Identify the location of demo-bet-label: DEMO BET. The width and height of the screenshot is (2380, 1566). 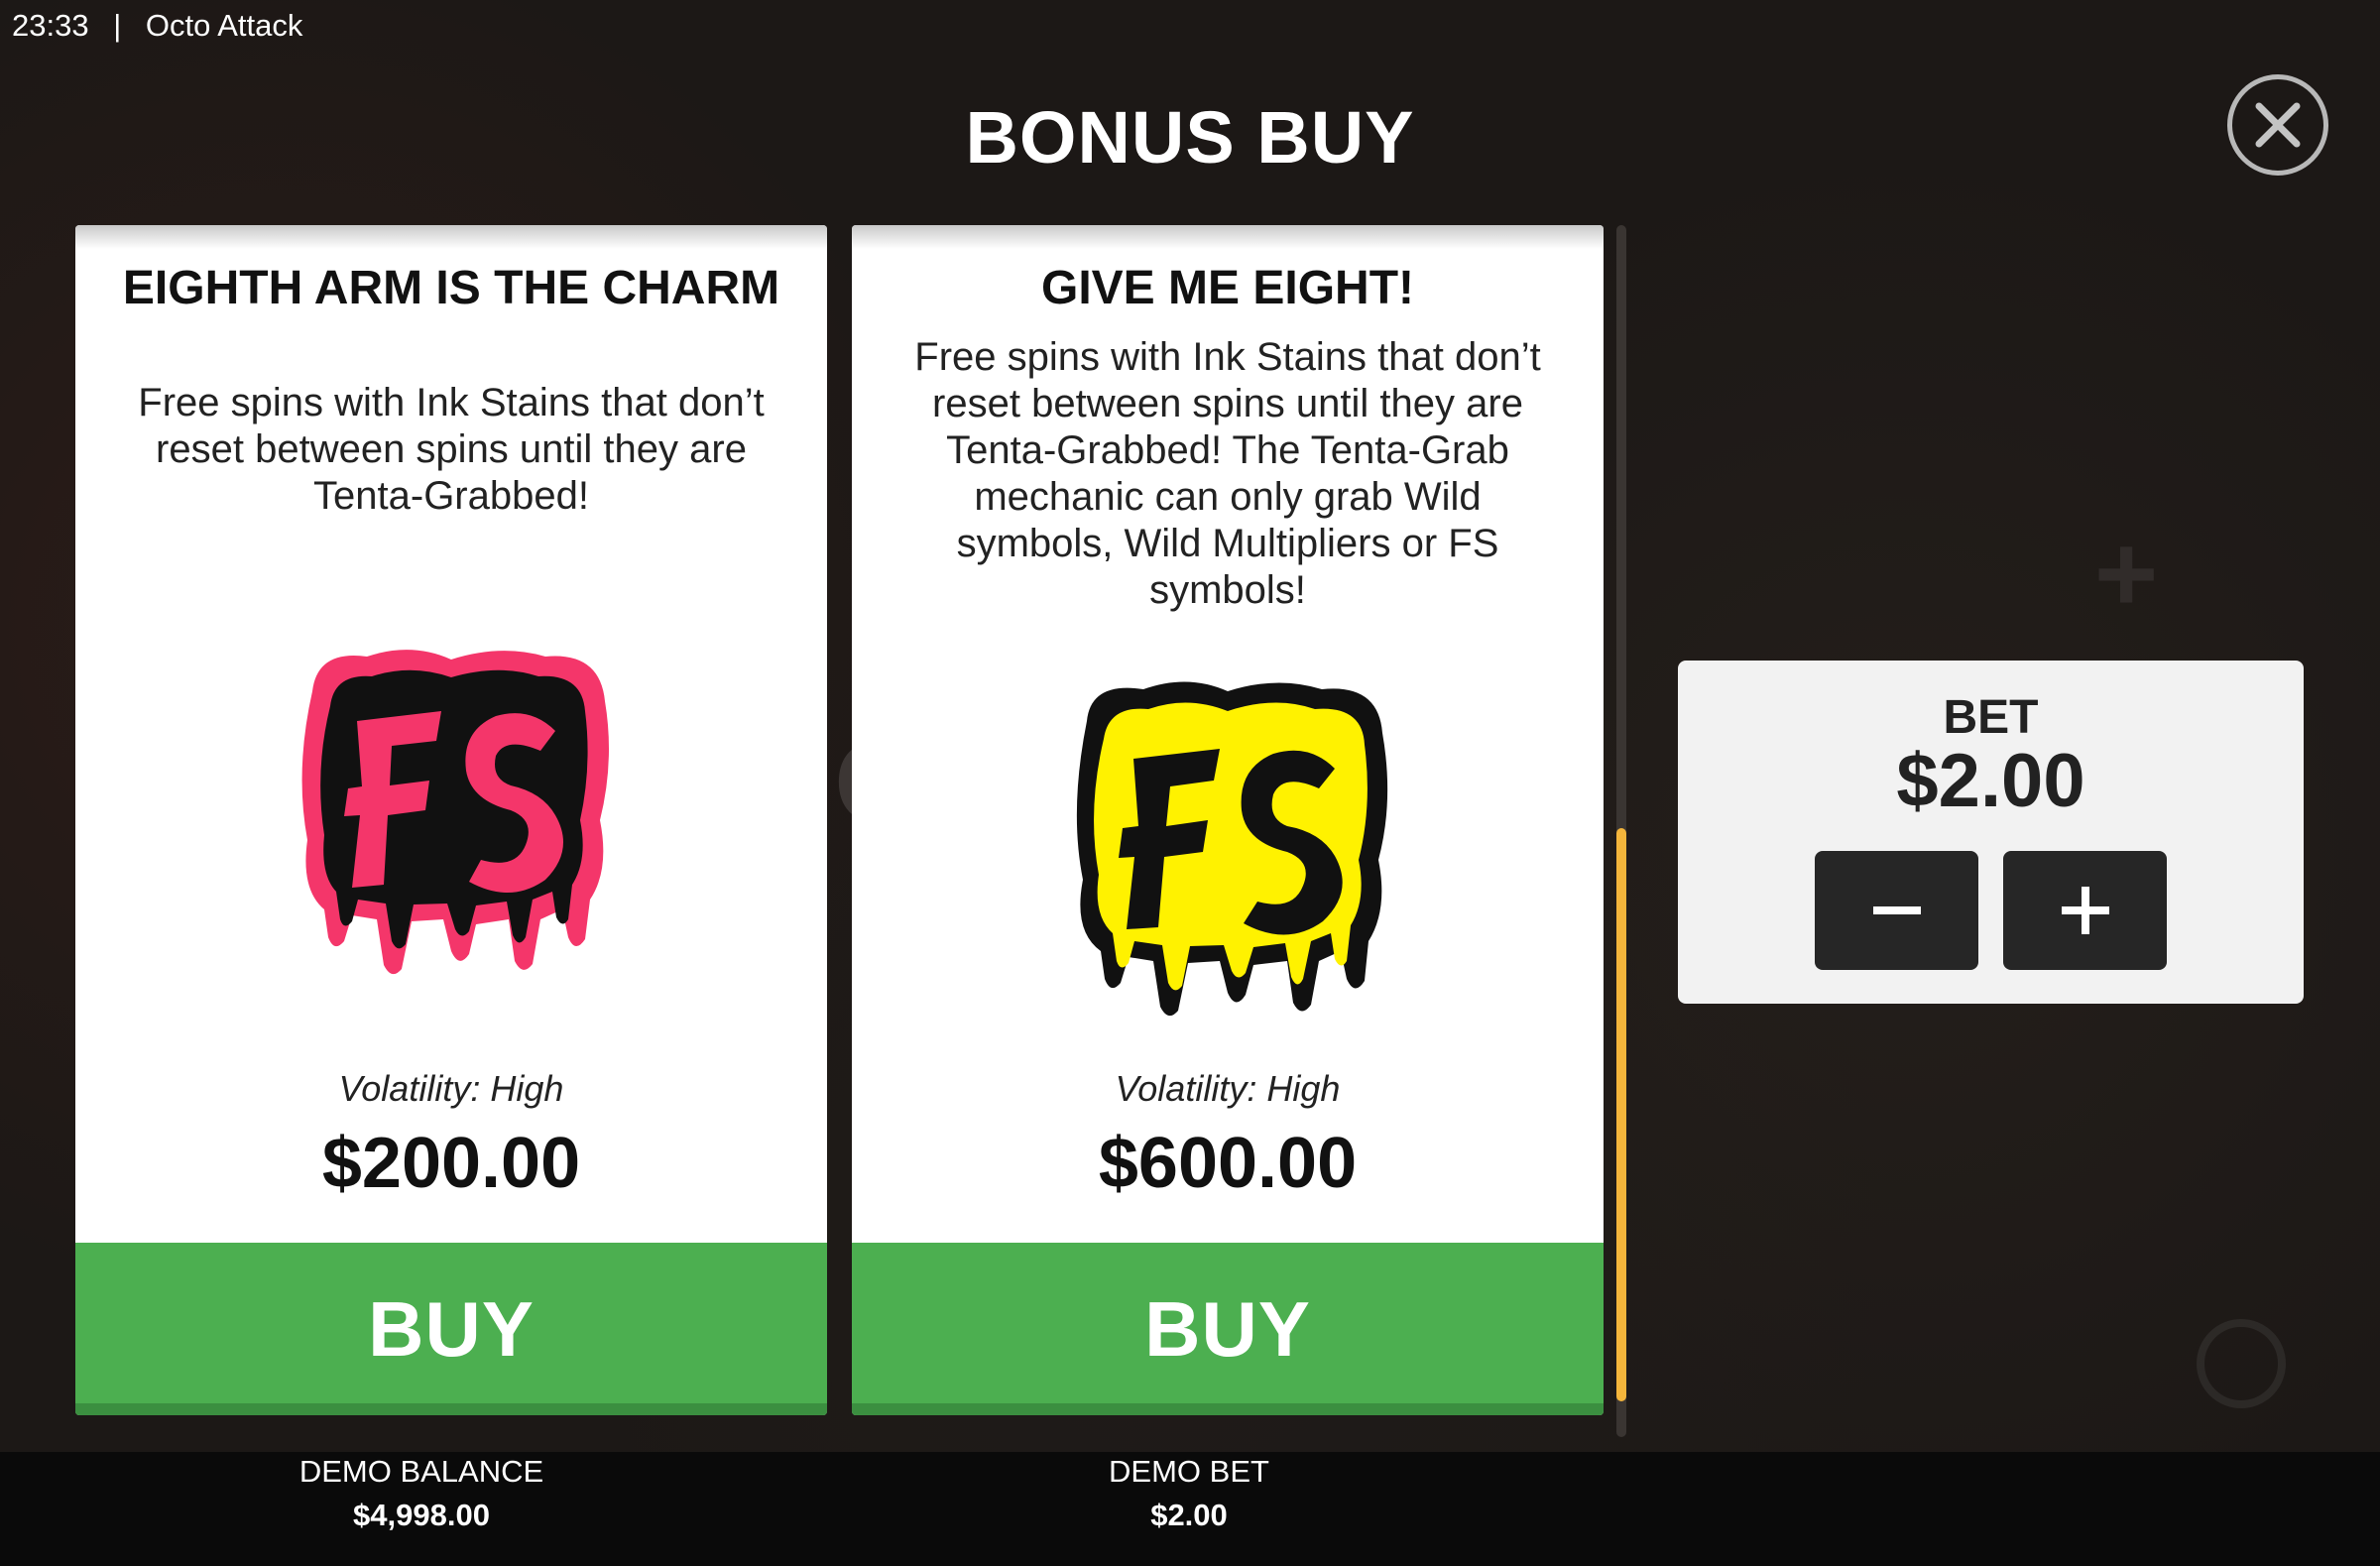
(1189, 1471).